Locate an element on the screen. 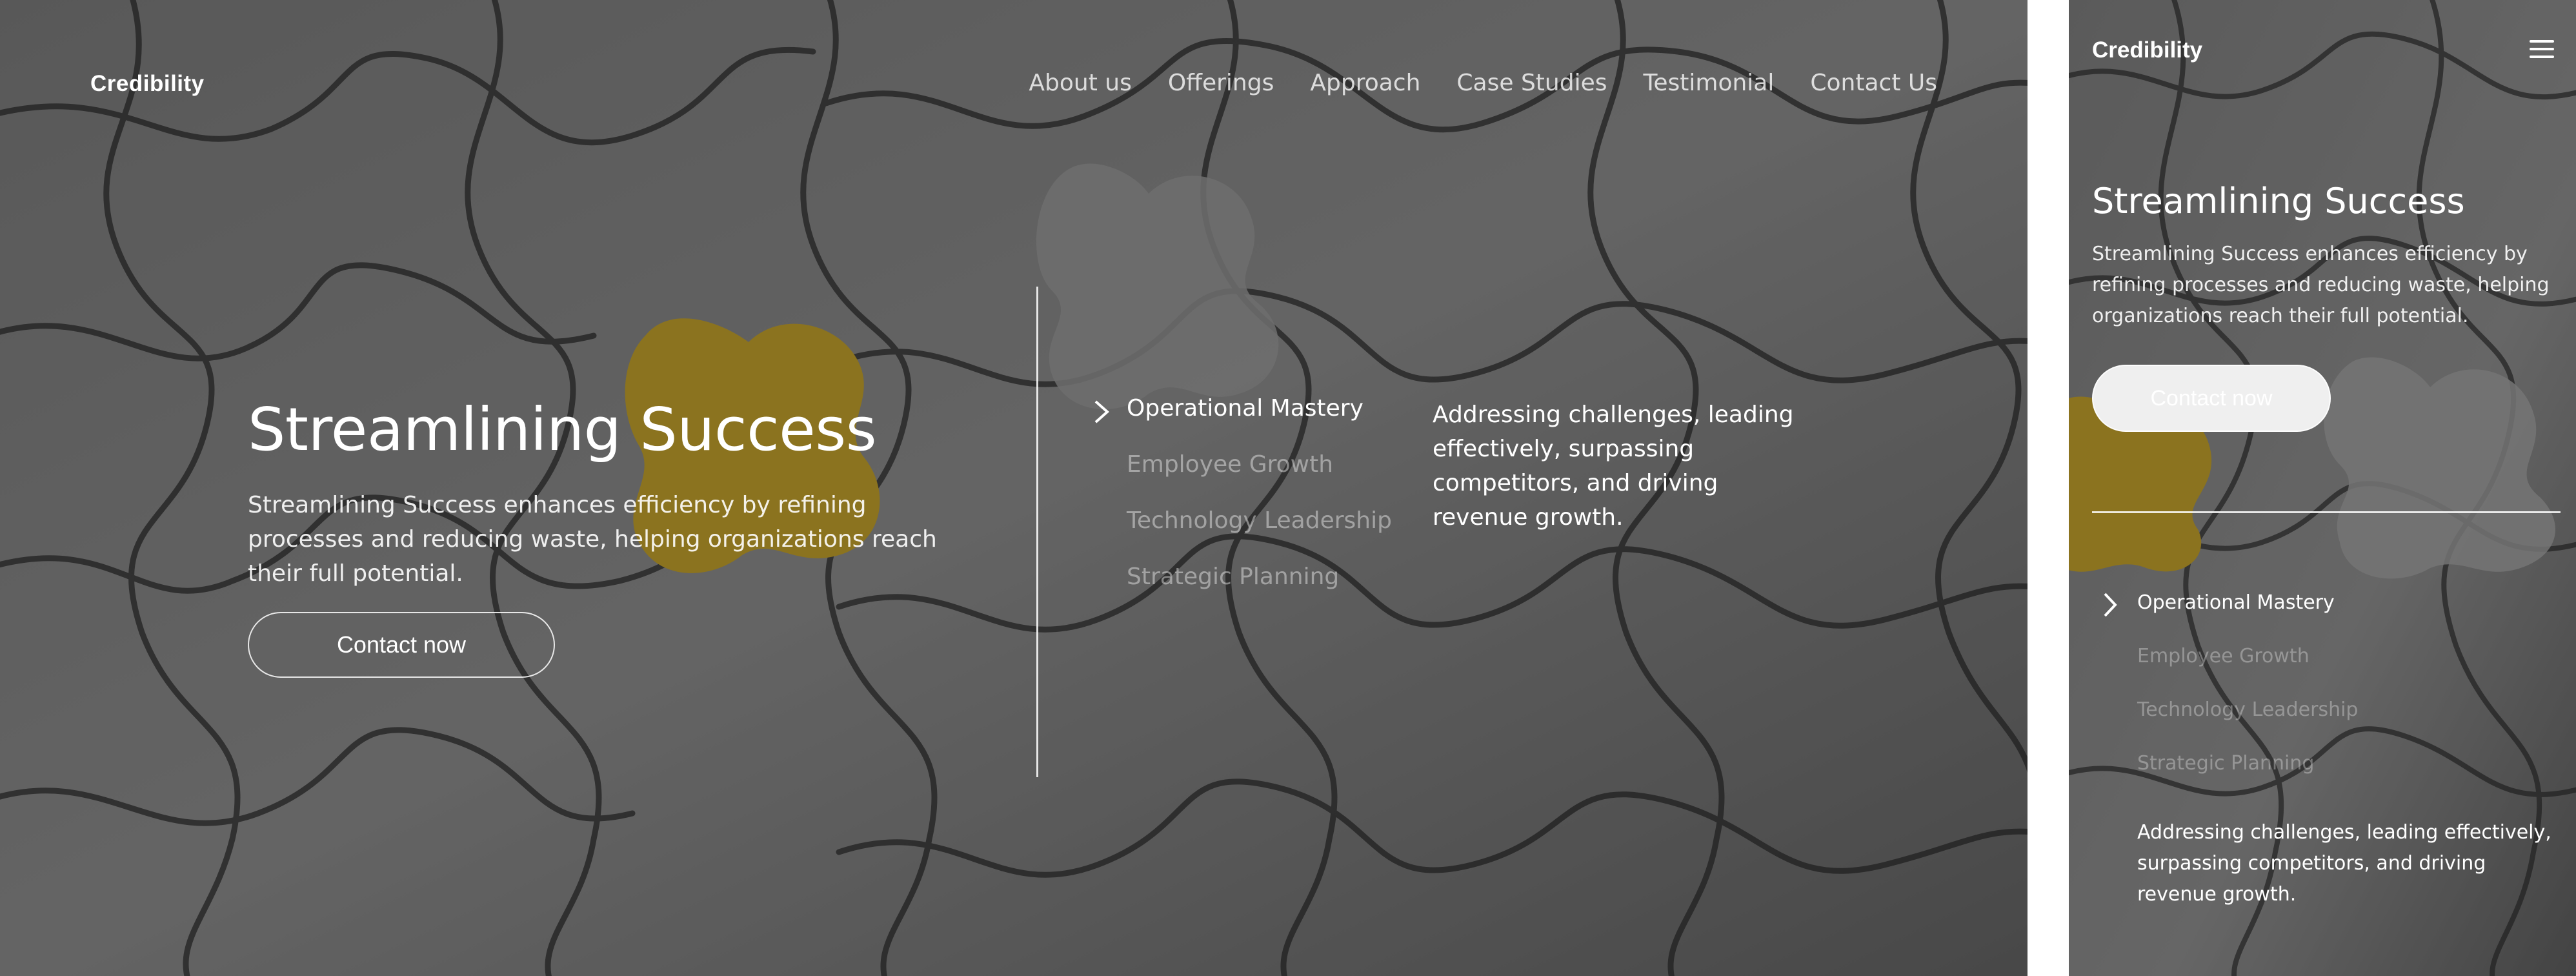 Image resolution: width=2576 pixels, height=976 pixels. nav-link-case-studies: Case Studies is located at coordinates (1531, 83).